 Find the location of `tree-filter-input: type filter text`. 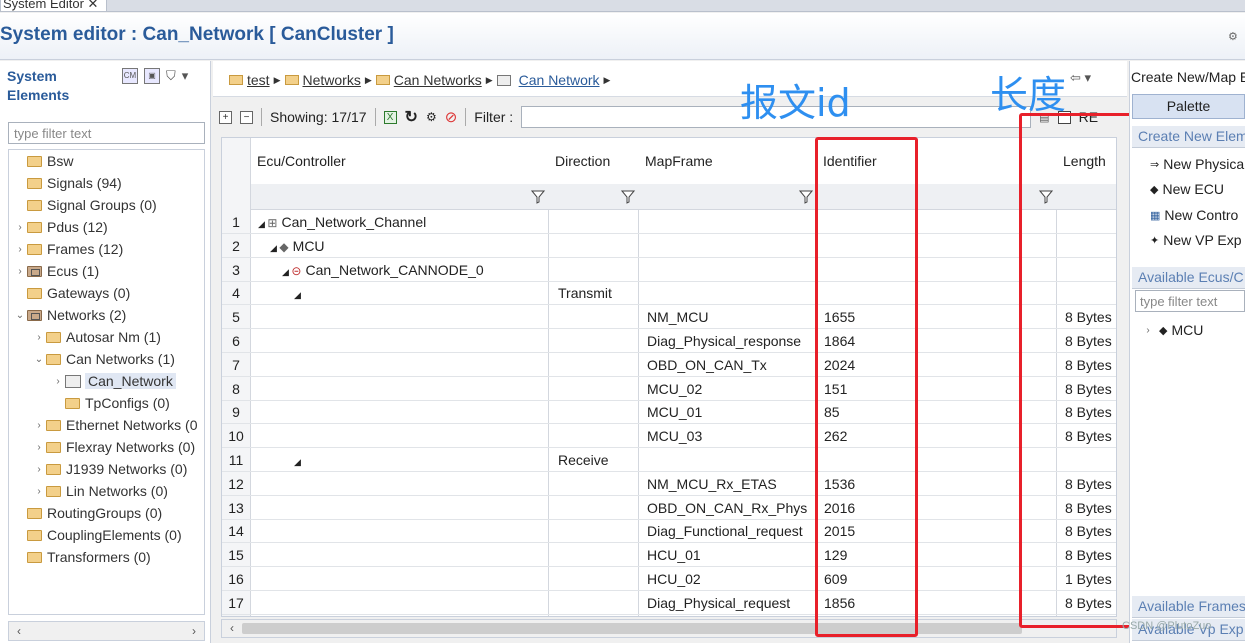

tree-filter-input: type filter text is located at coordinates (106, 133).